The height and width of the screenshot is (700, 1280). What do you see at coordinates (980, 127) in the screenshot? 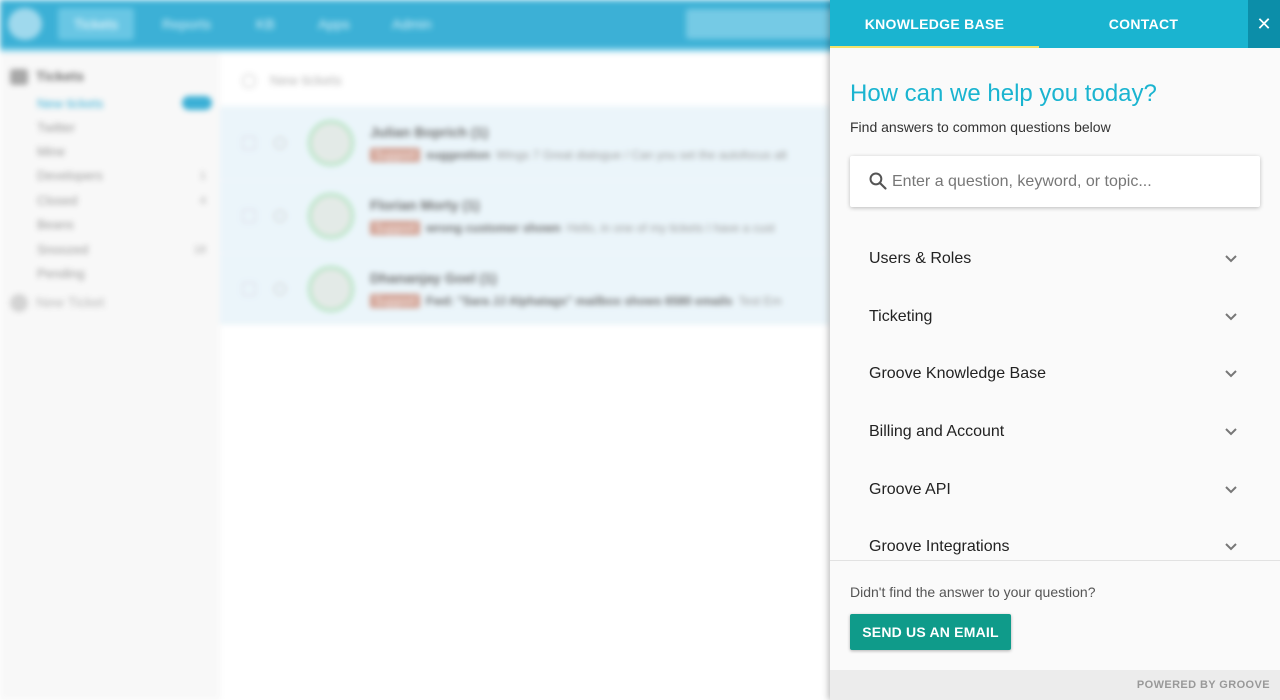
I see `widget-subtitle: Find answers to common questions below` at bounding box center [980, 127].